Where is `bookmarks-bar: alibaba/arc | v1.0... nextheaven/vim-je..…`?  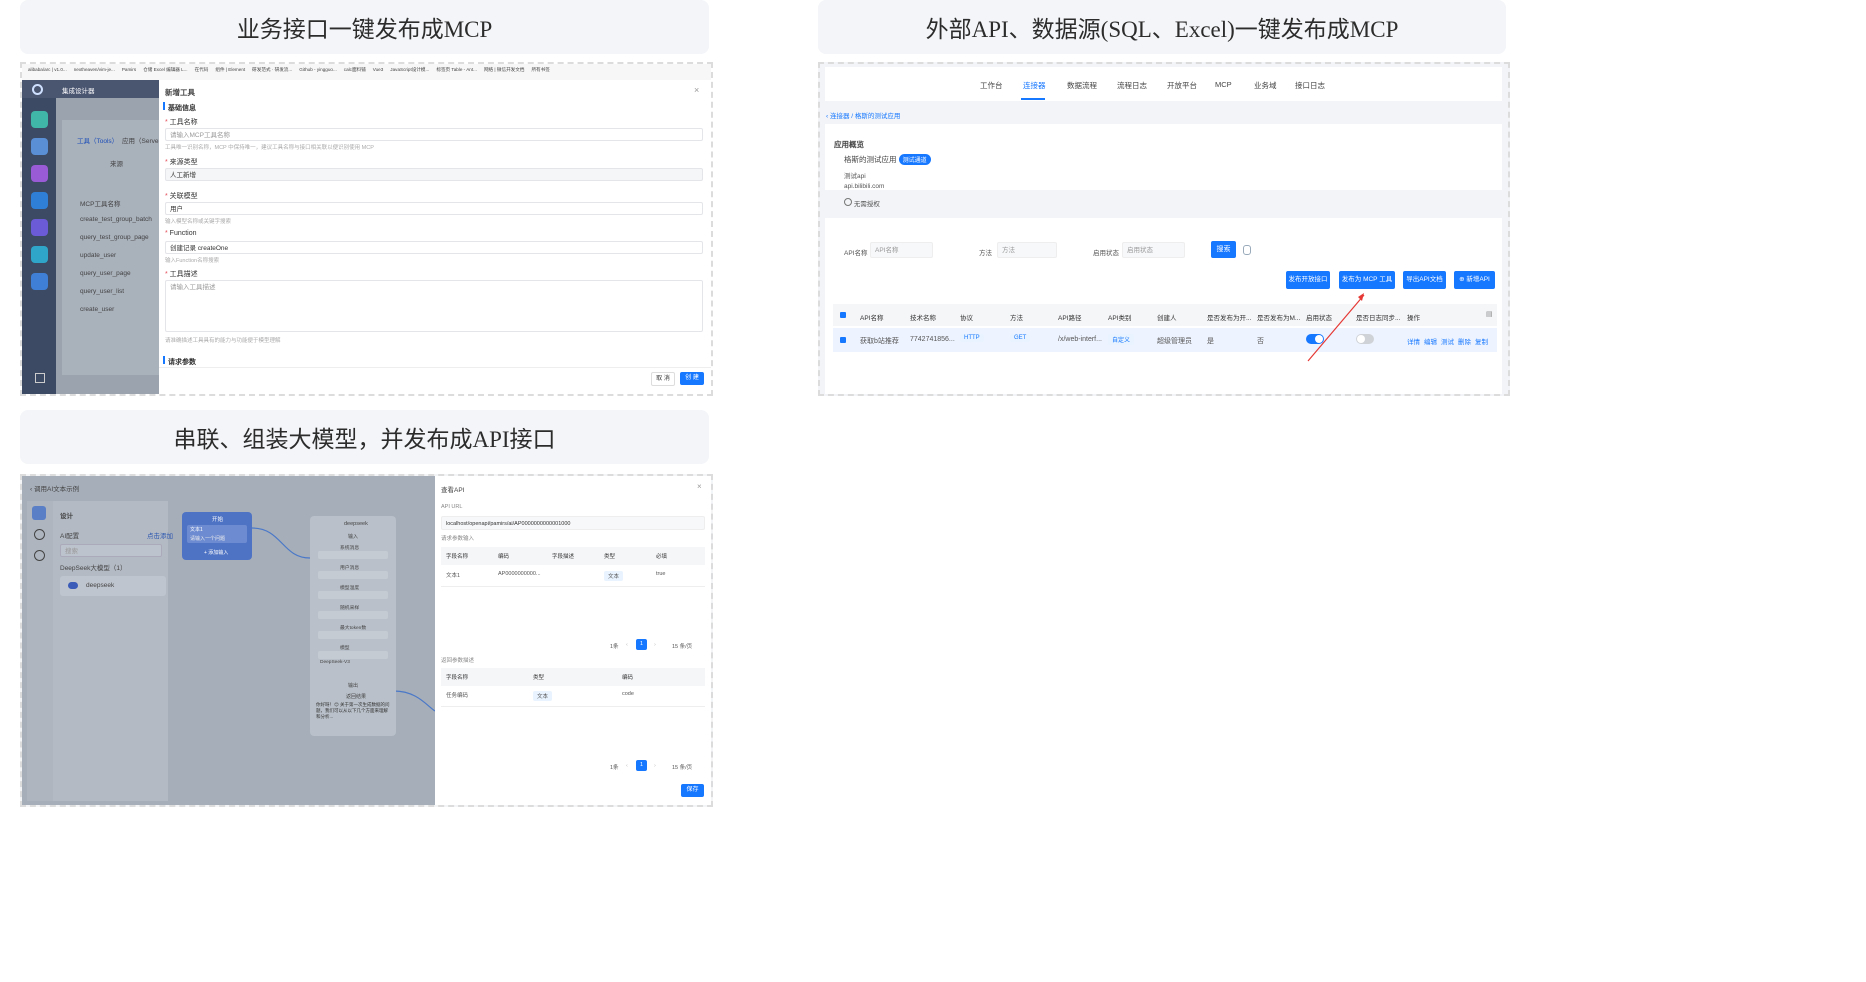 bookmarks-bar: alibaba/arc | v1.0... nextheaven/vim-je..… is located at coordinates (366, 72).